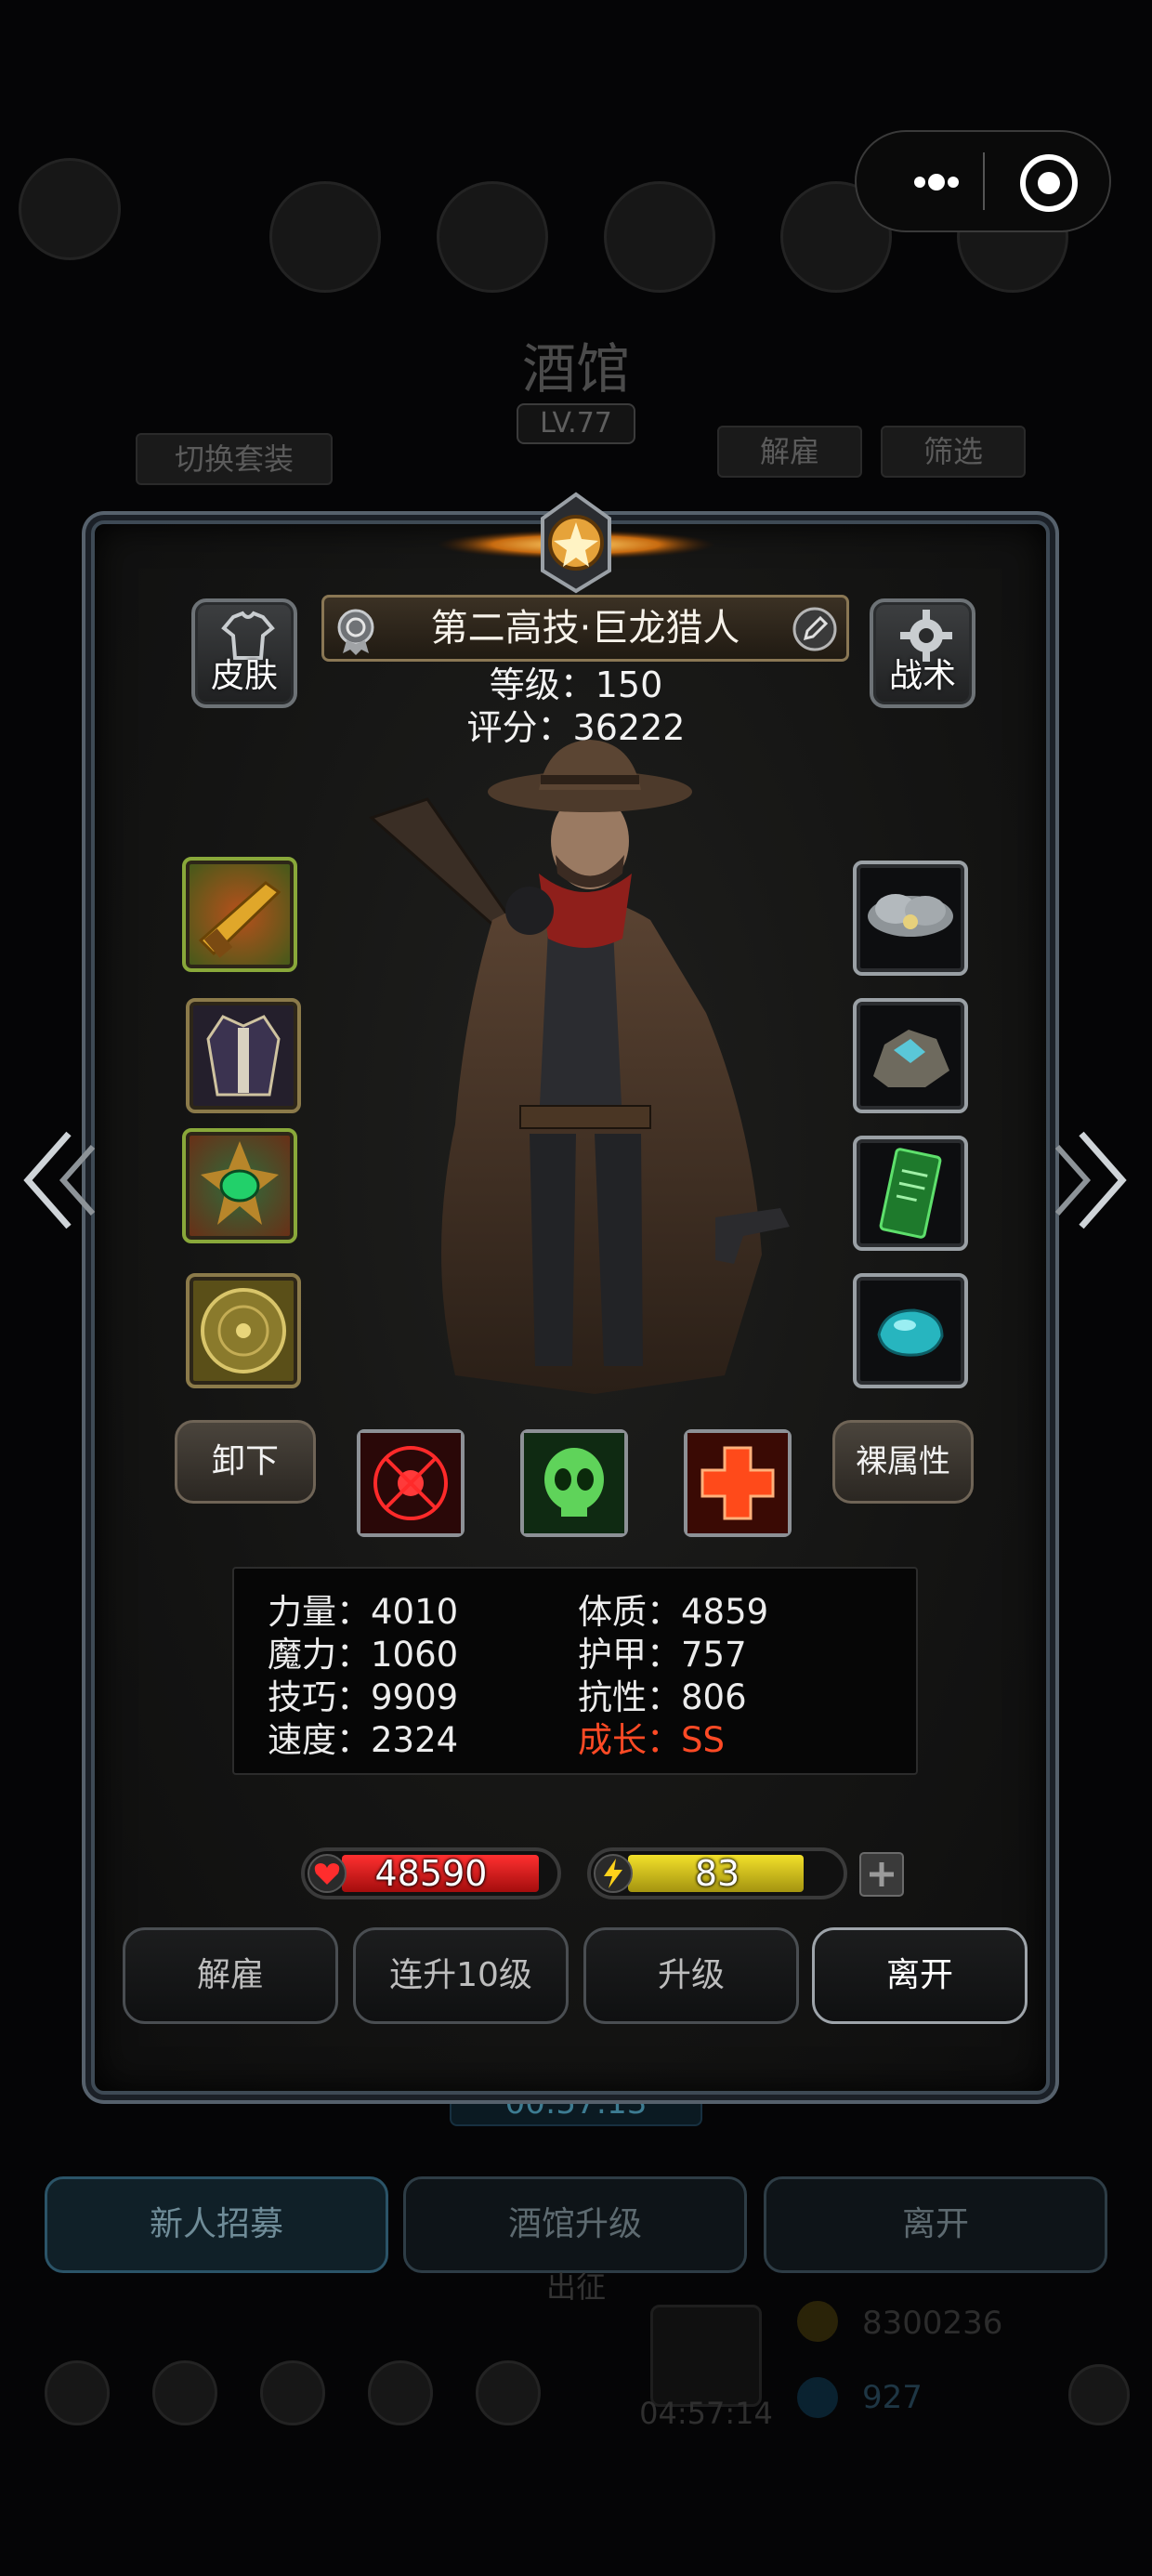 Image resolution: width=1152 pixels, height=2576 pixels. Describe the element at coordinates (575, 2224) in the screenshot. I see `tavern-upgrade-button: 酒馆升级` at that location.